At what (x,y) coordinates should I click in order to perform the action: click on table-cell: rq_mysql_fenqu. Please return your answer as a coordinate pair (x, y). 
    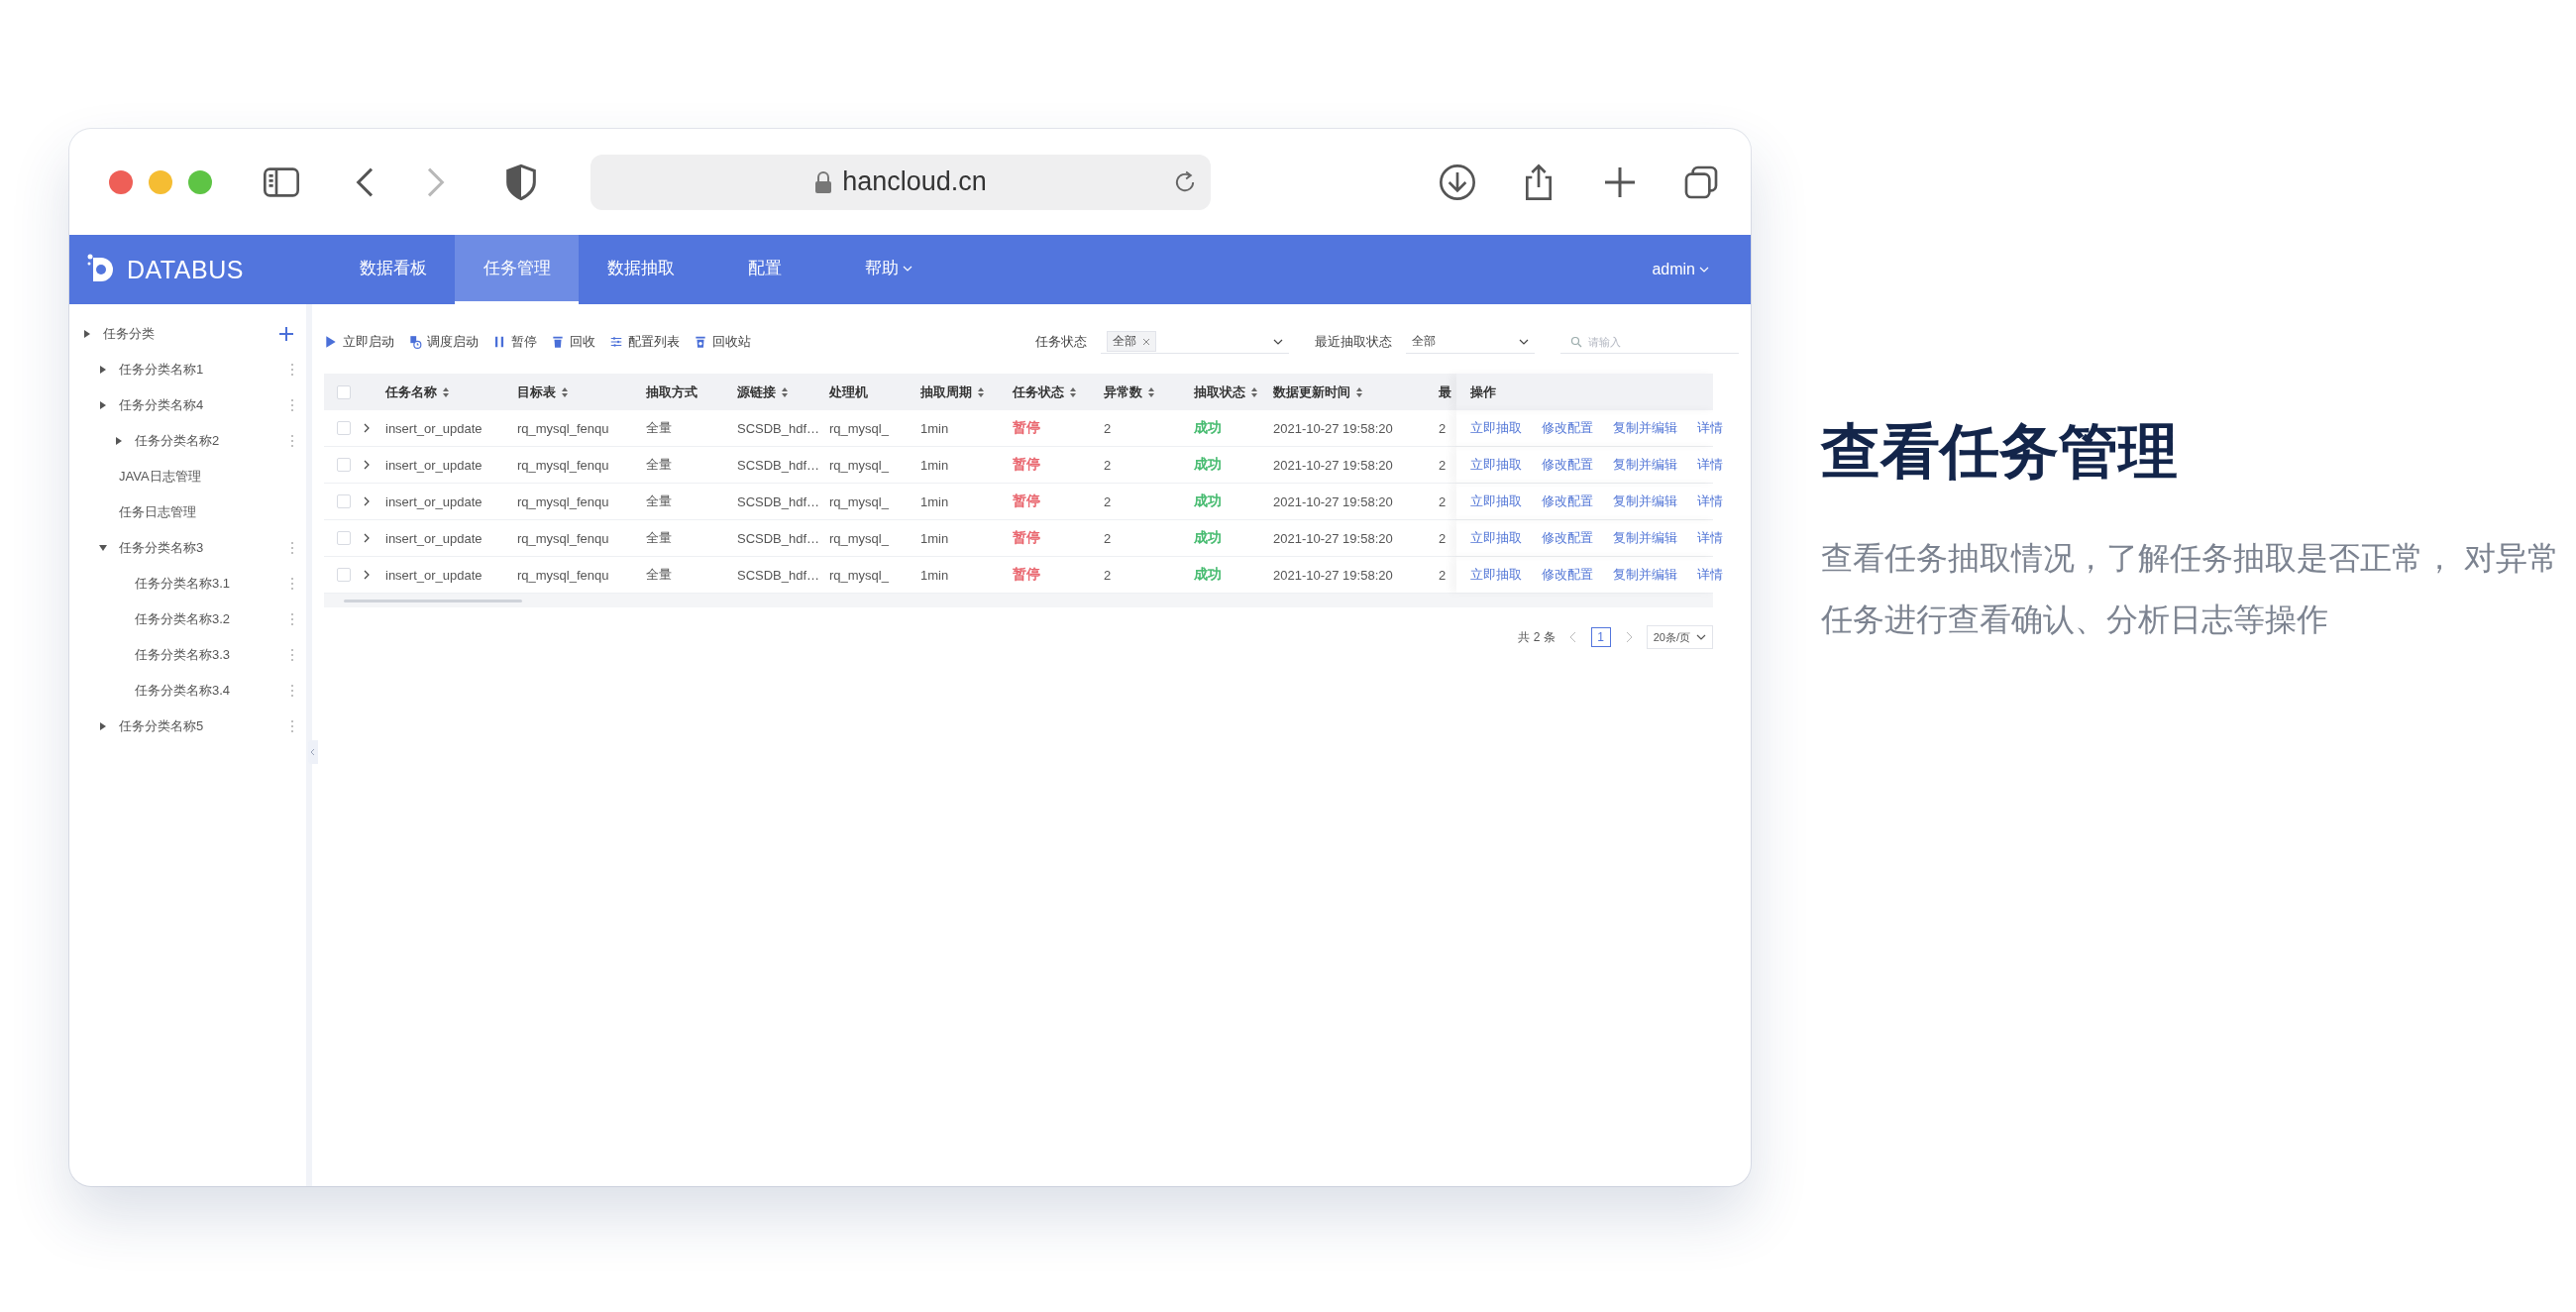
    Looking at the image, I should click on (563, 428).